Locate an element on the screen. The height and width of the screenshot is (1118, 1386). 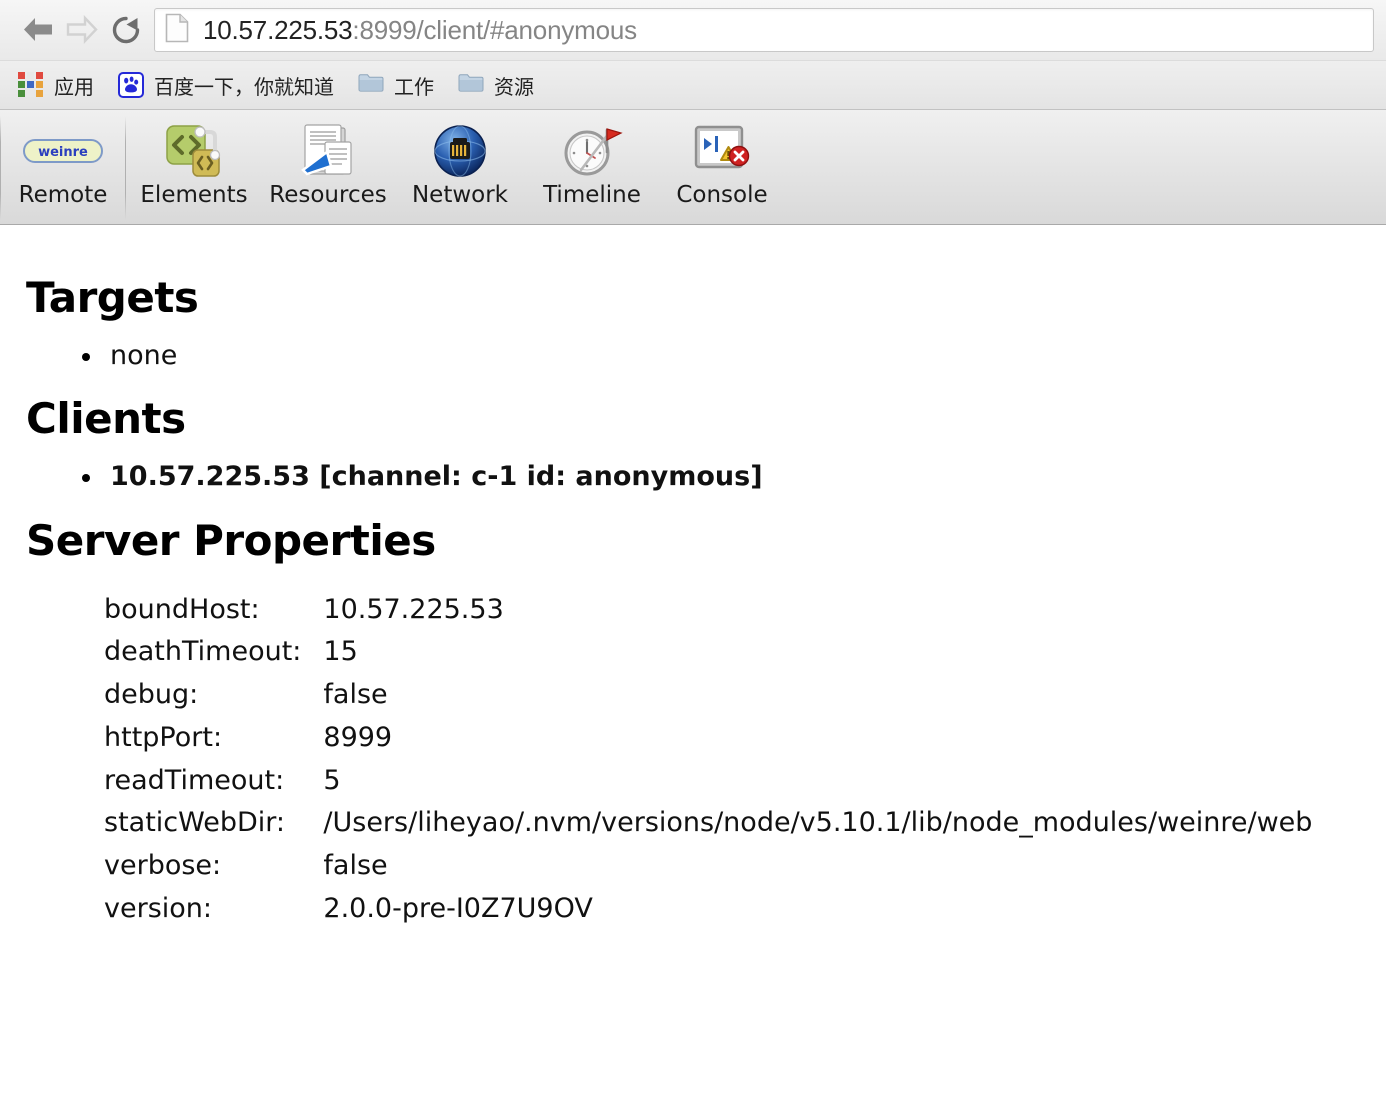
elements-code-icon is located at coordinates (194, 151).